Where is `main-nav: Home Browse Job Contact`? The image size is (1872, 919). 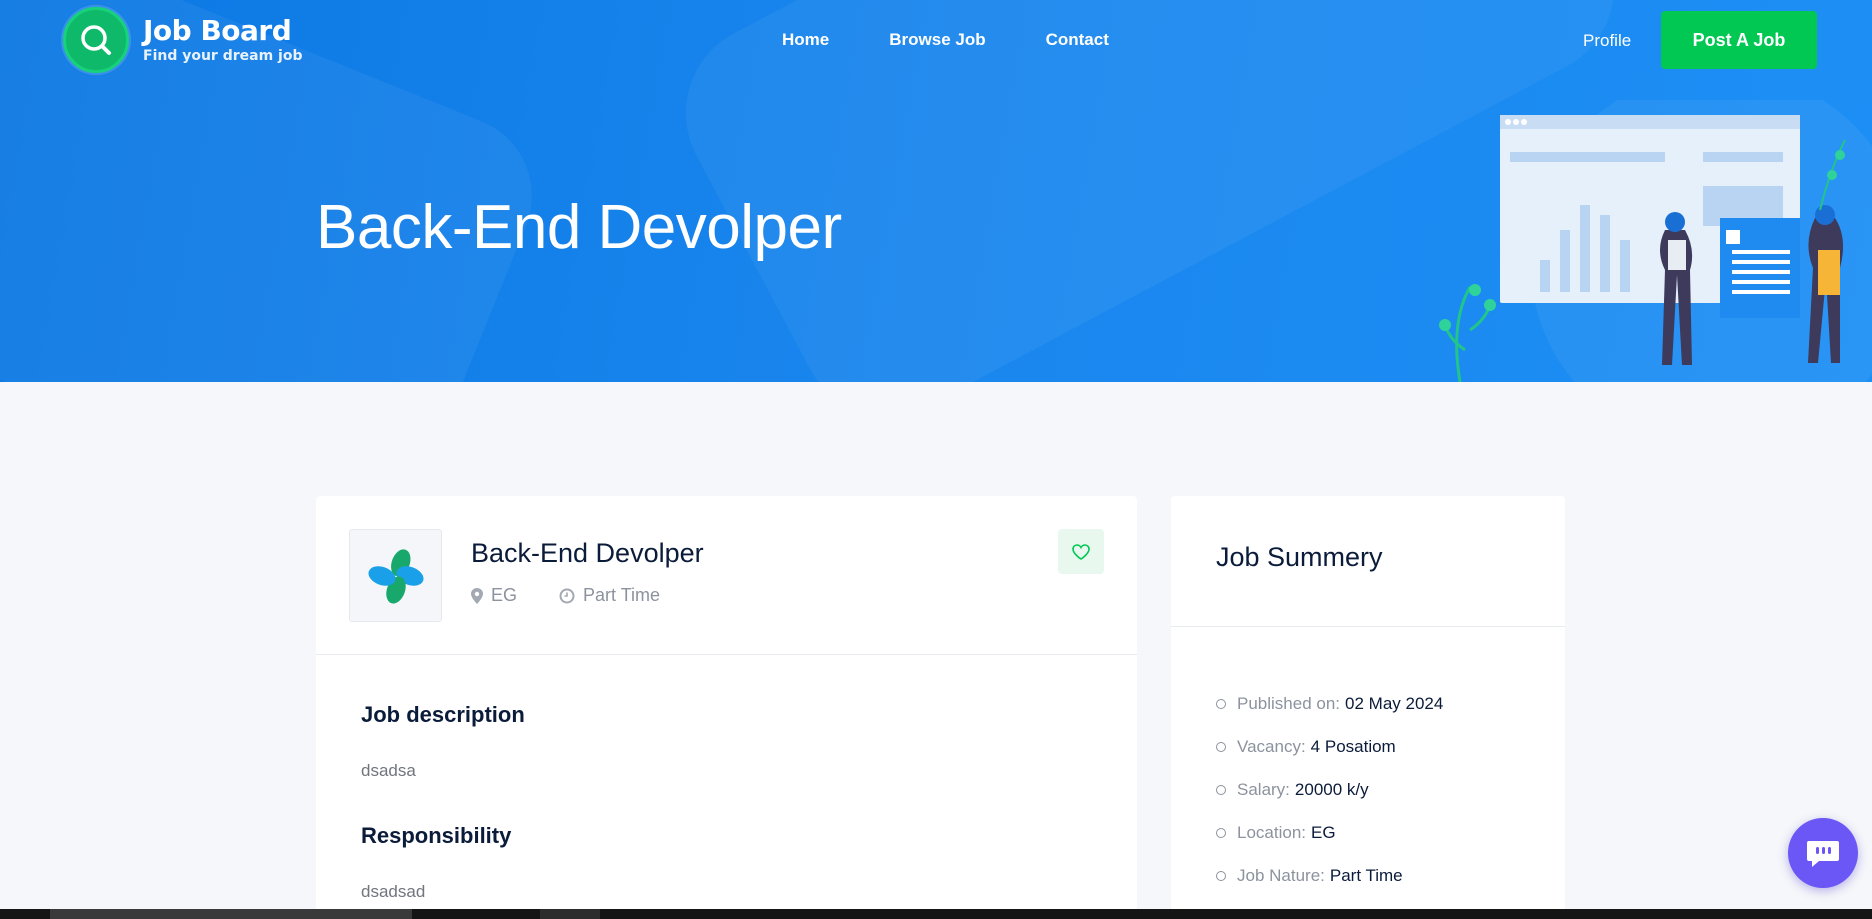 main-nav: Home Browse Job Contact is located at coordinates (945, 40).